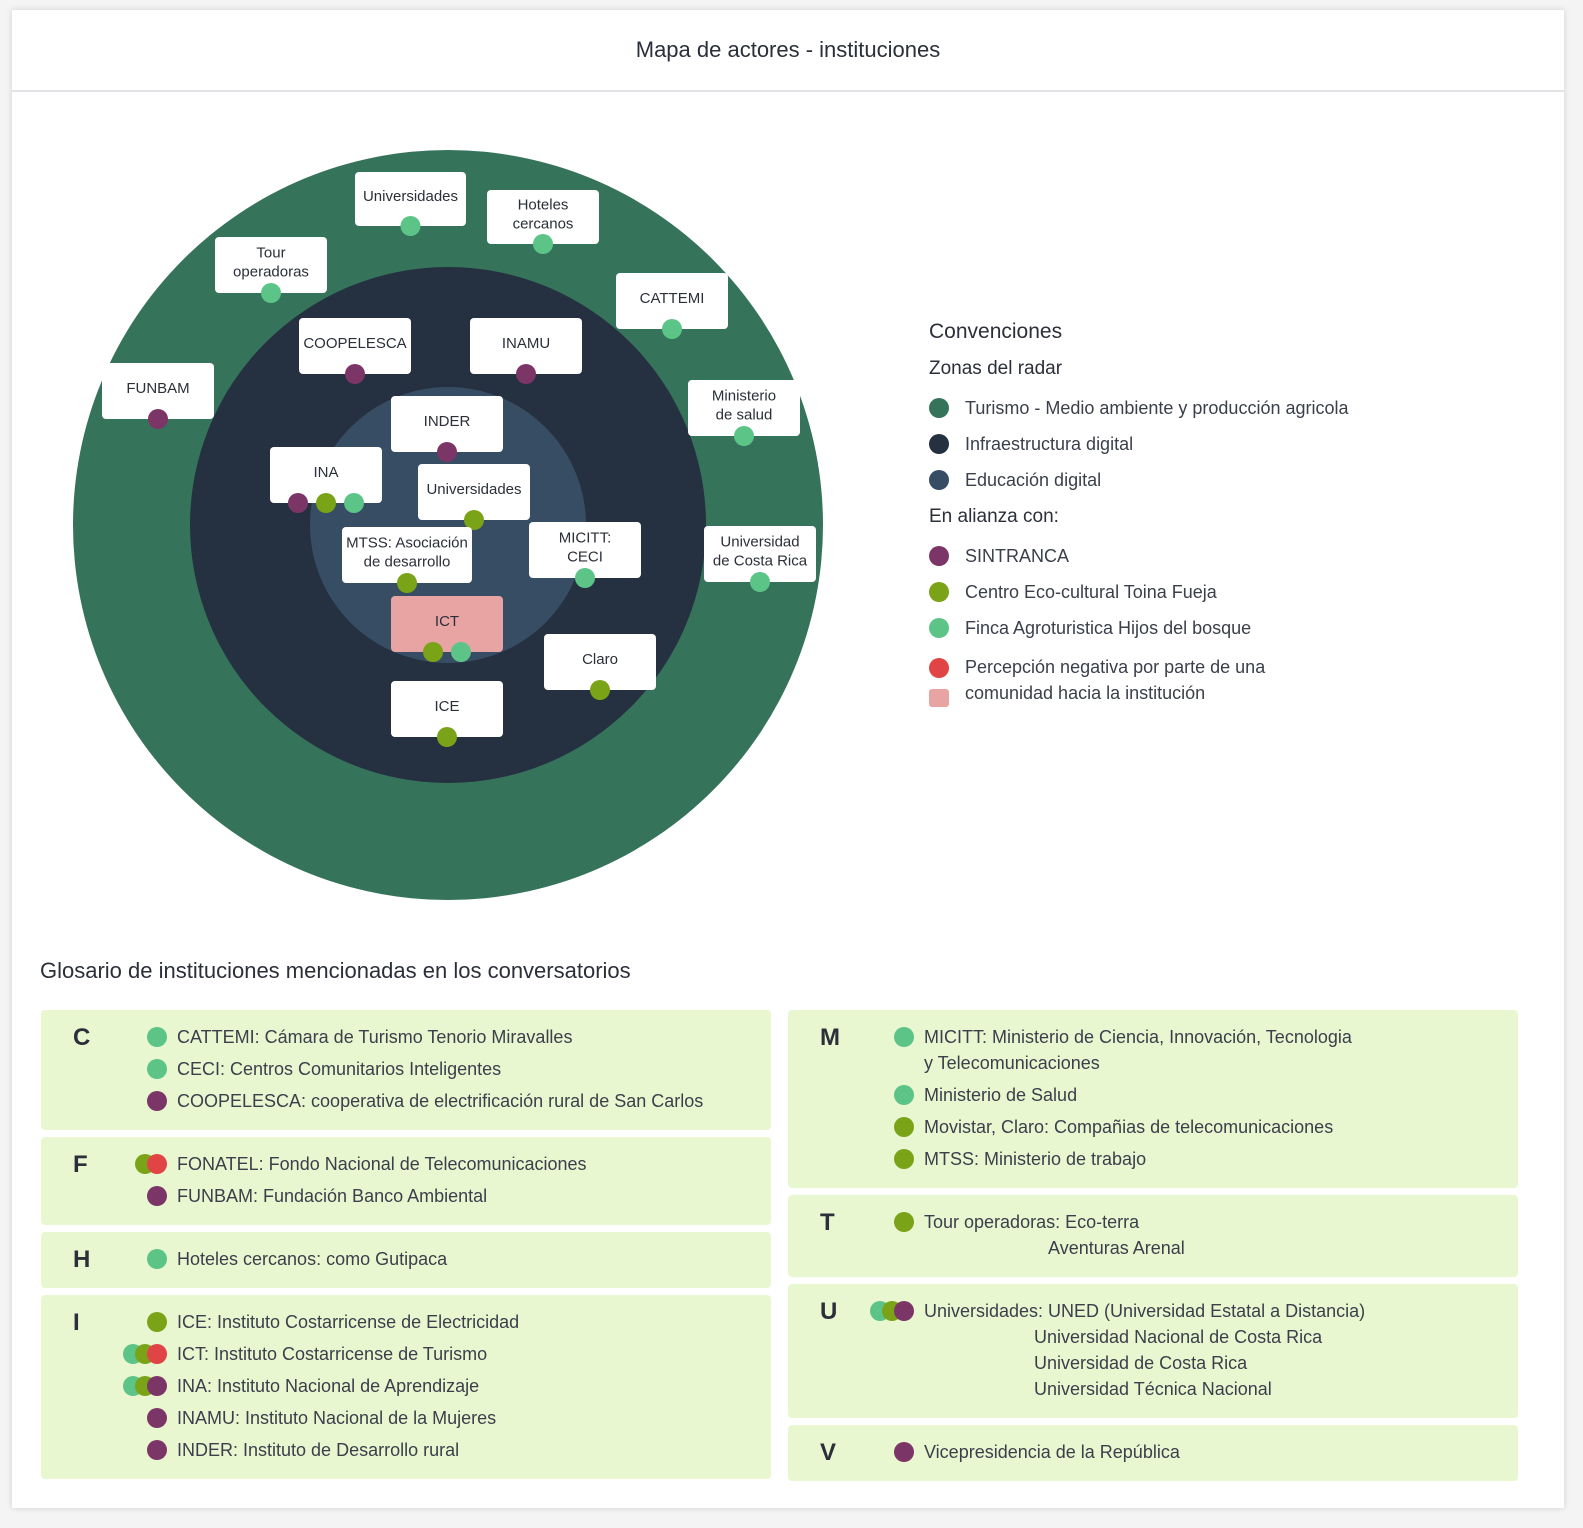  I want to click on legend-alliance-label: SINTRANCA, so click(1017, 555).